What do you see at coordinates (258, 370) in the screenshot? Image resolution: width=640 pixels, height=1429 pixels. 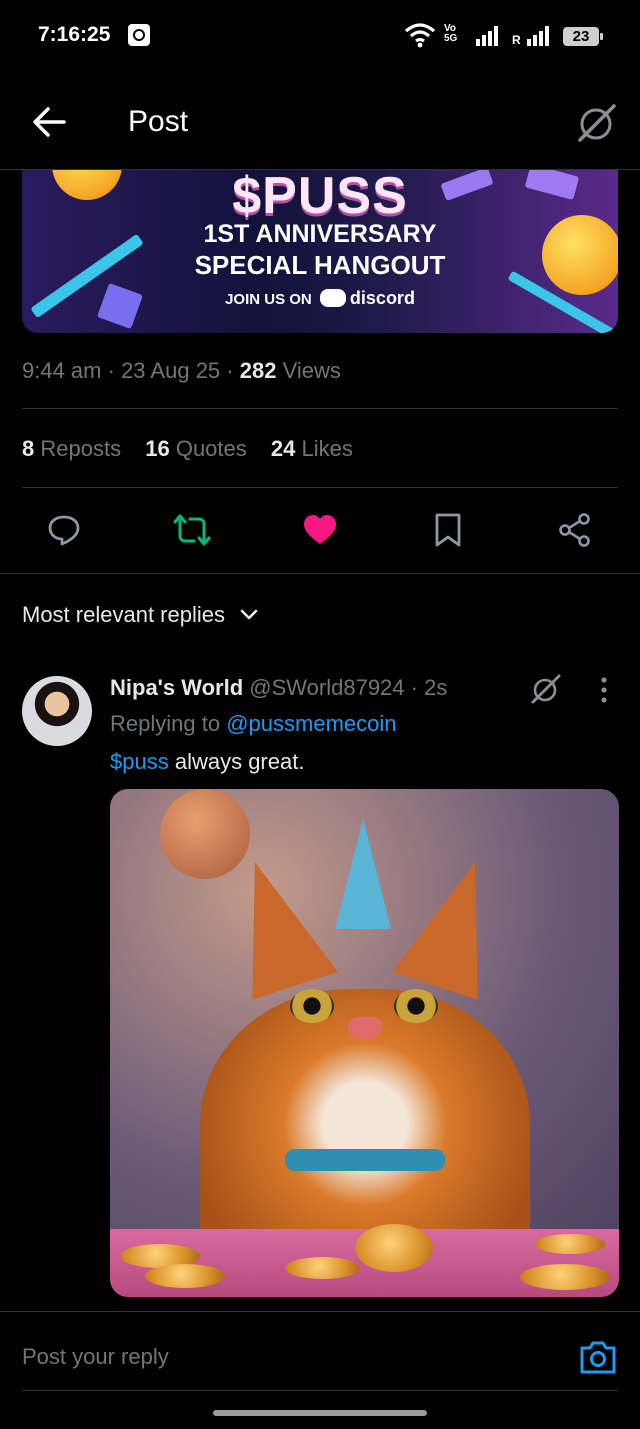 I see `views-count: 282` at bounding box center [258, 370].